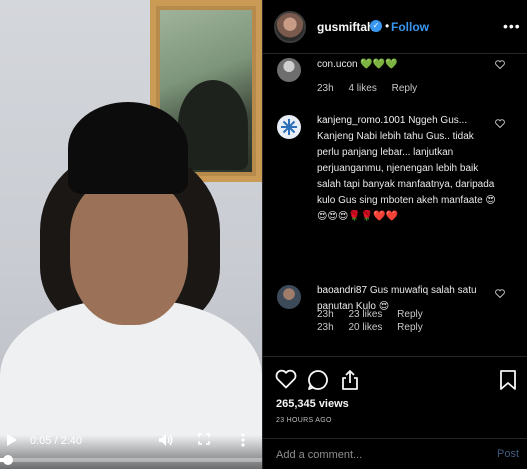 The height and width of the screenshot is (469, 527). Describe the element at coordinates (512, 26) in the screenshot. I see `more-options-icon: •••` at that location.